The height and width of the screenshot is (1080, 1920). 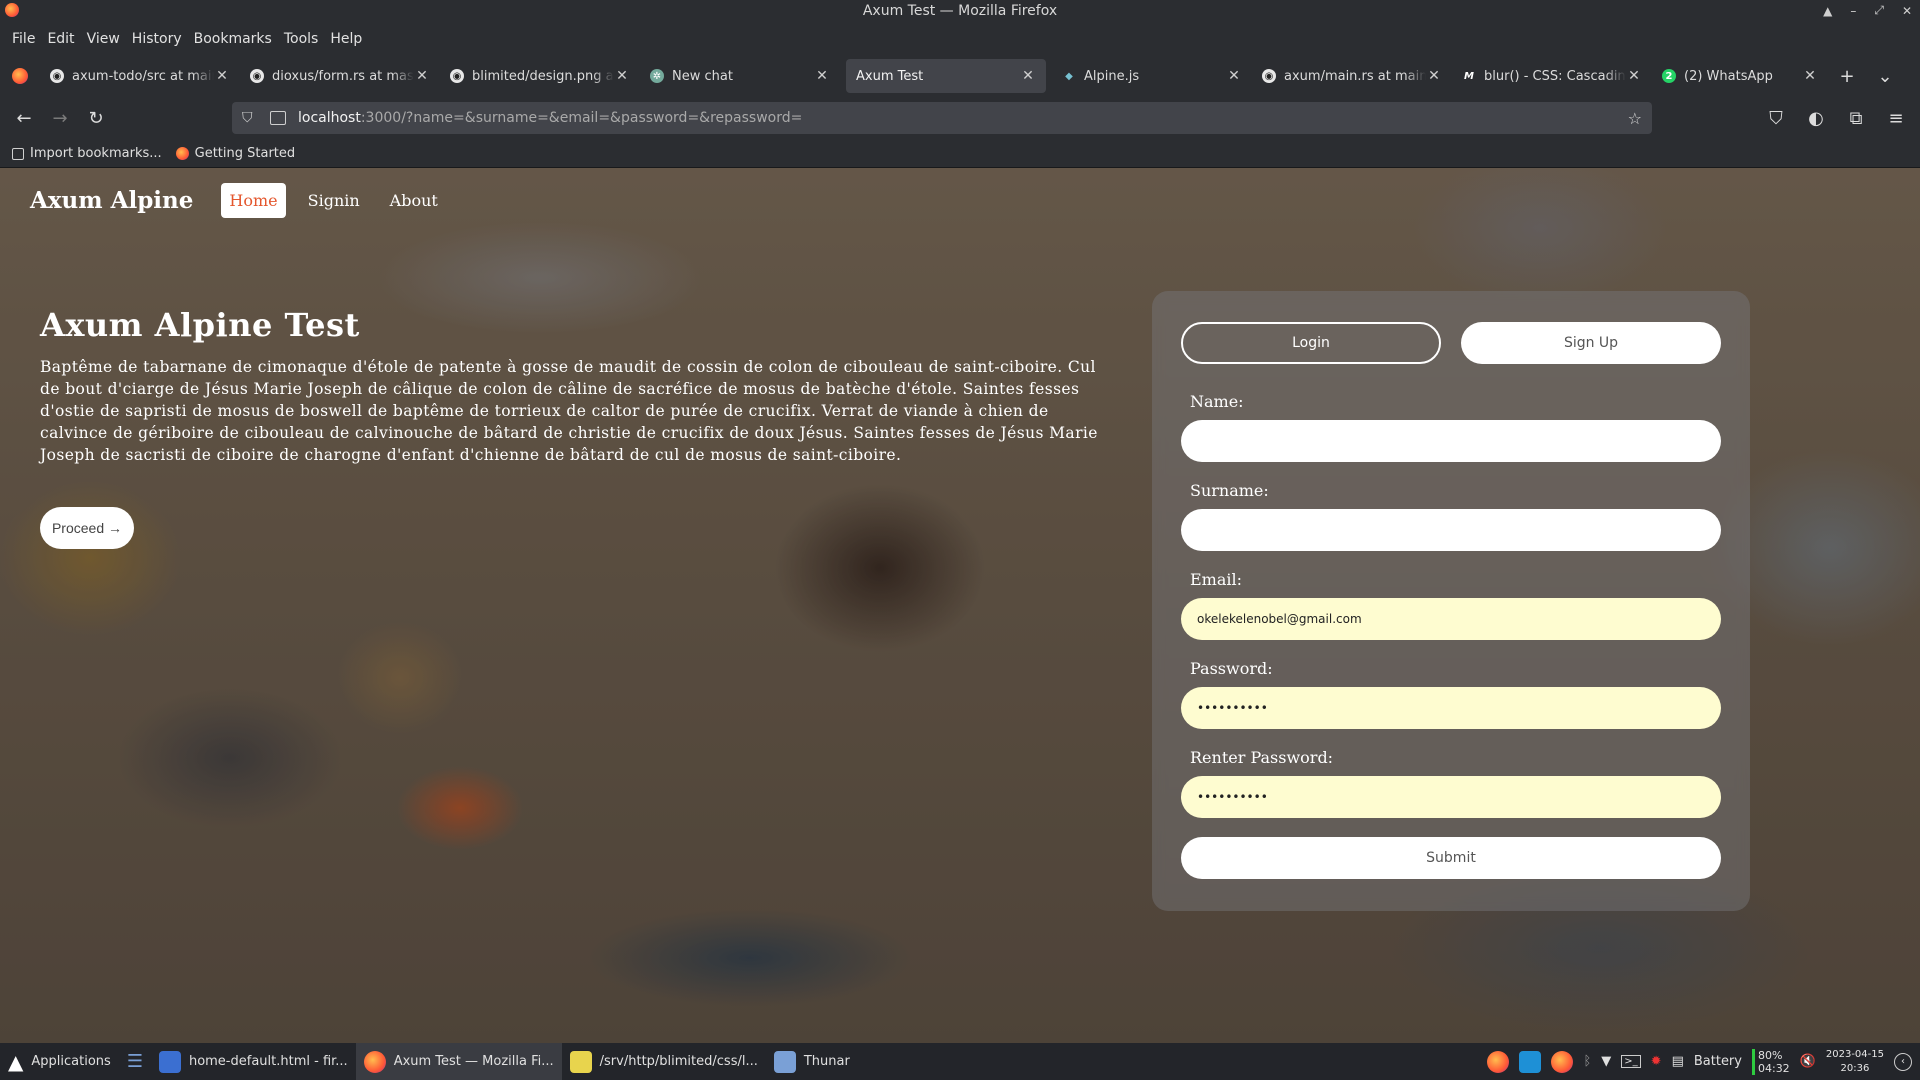 I want to click on desktop-icon, so click(x=1530, y=1061).